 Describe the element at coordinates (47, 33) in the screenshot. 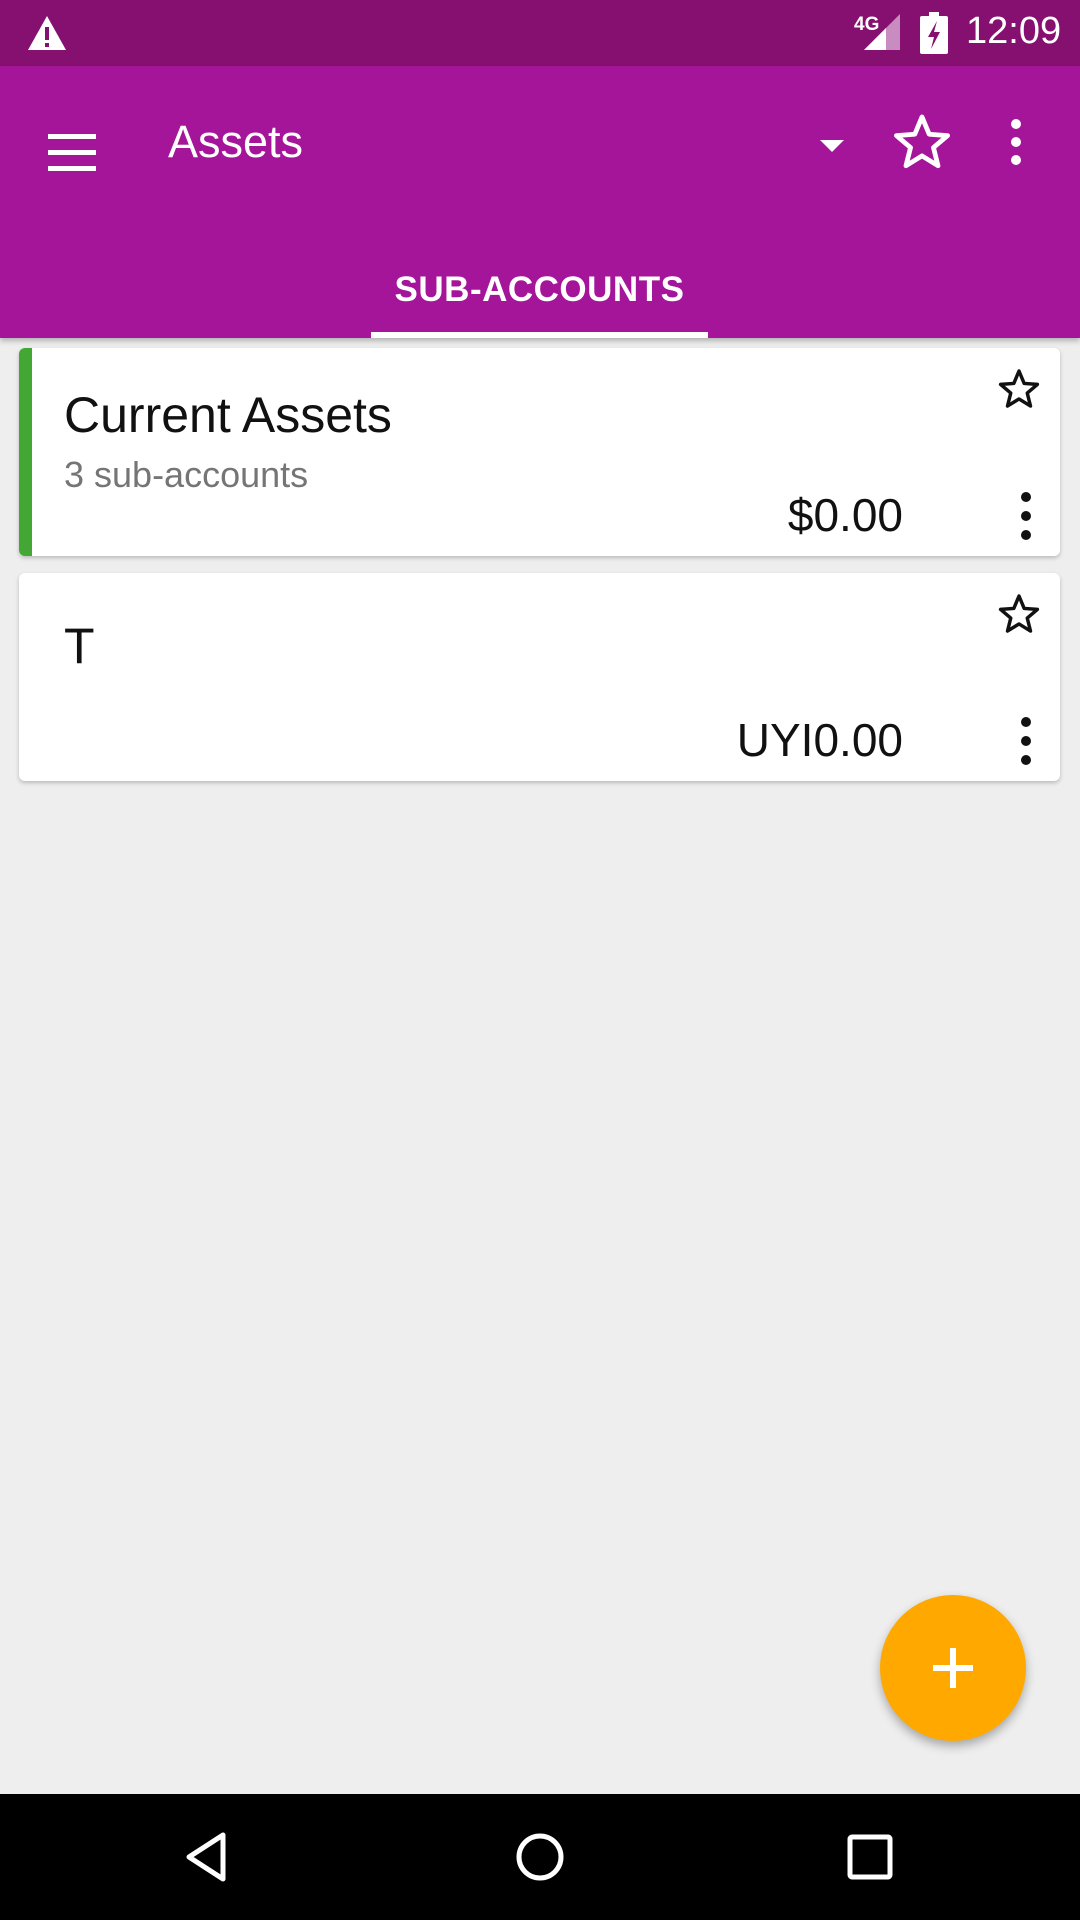

I see `warning-icon` at that location.